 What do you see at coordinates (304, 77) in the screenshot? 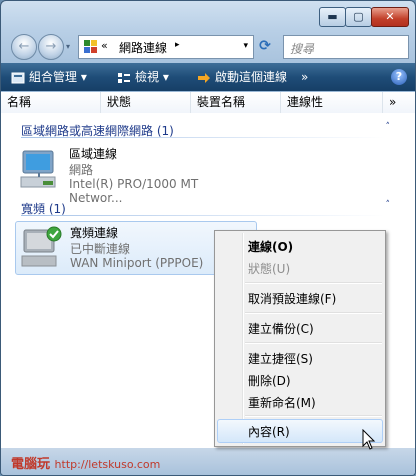
I see `toolbar-more-button: »` at bounding box center [304, 77].